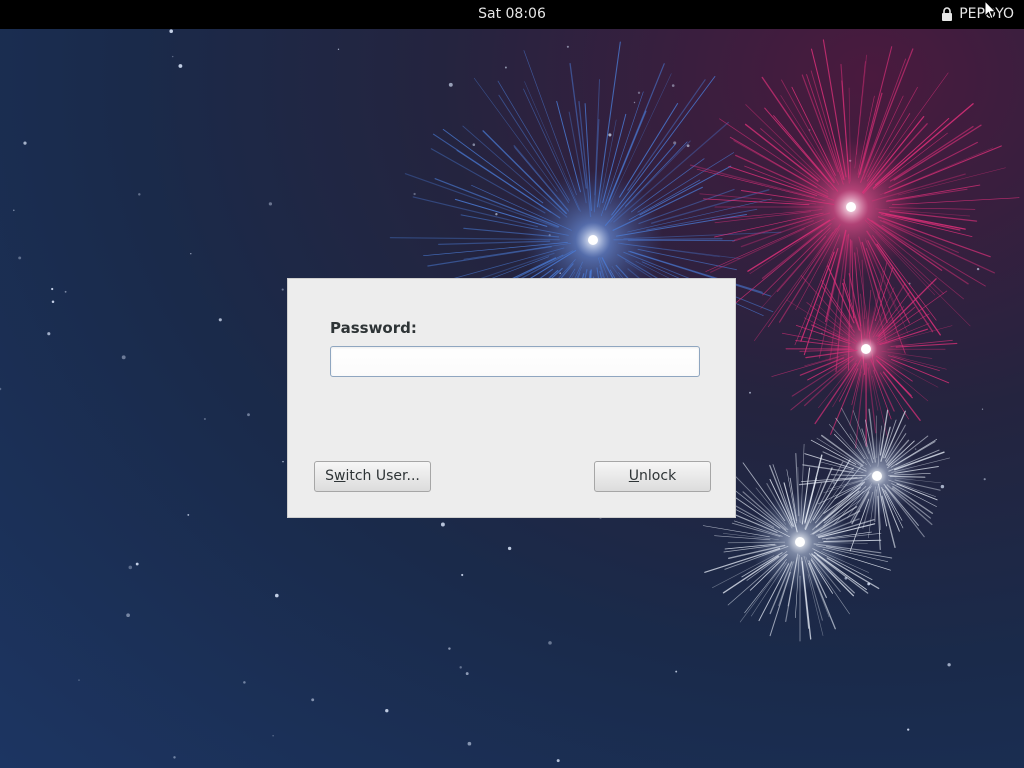 Image resolution: width=1024 pixels, height=768 pixels. What do you see at coordinates (340, 476) in the screenshot?
I see `switch-user-mnemonic: w` at bounding box center [340, 476].